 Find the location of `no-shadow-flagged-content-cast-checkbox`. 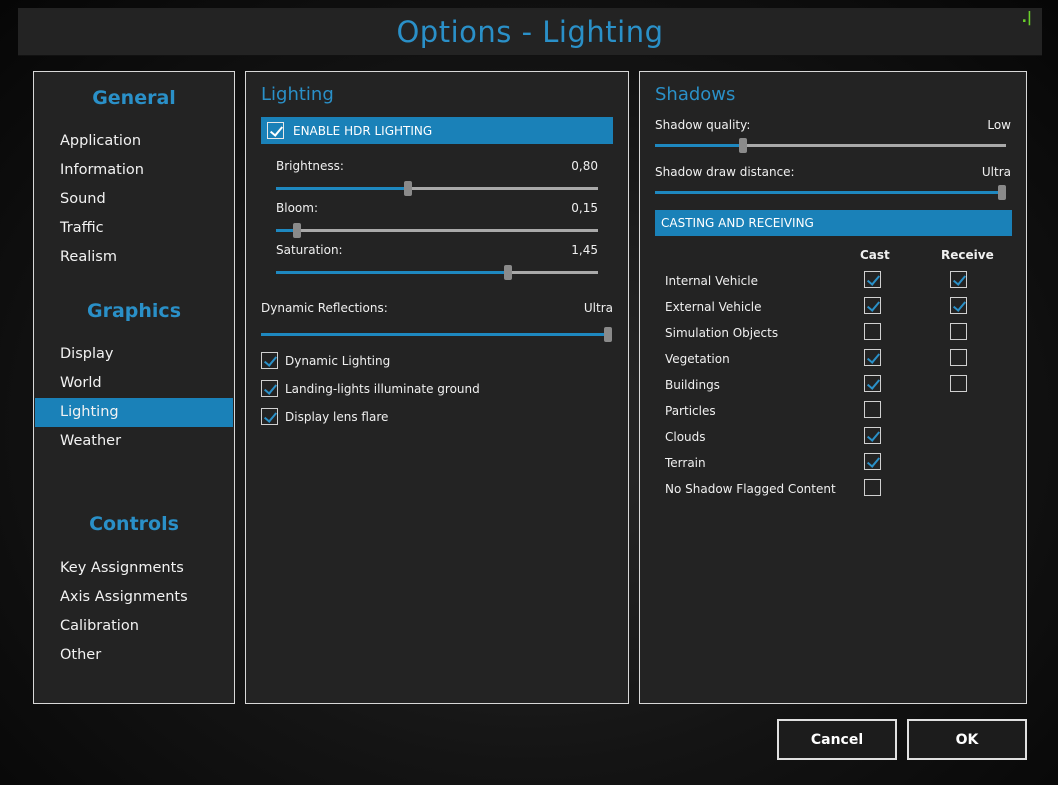

no-shadow-flagged-content-cast-checkbox is located at coordinates (872, 487).